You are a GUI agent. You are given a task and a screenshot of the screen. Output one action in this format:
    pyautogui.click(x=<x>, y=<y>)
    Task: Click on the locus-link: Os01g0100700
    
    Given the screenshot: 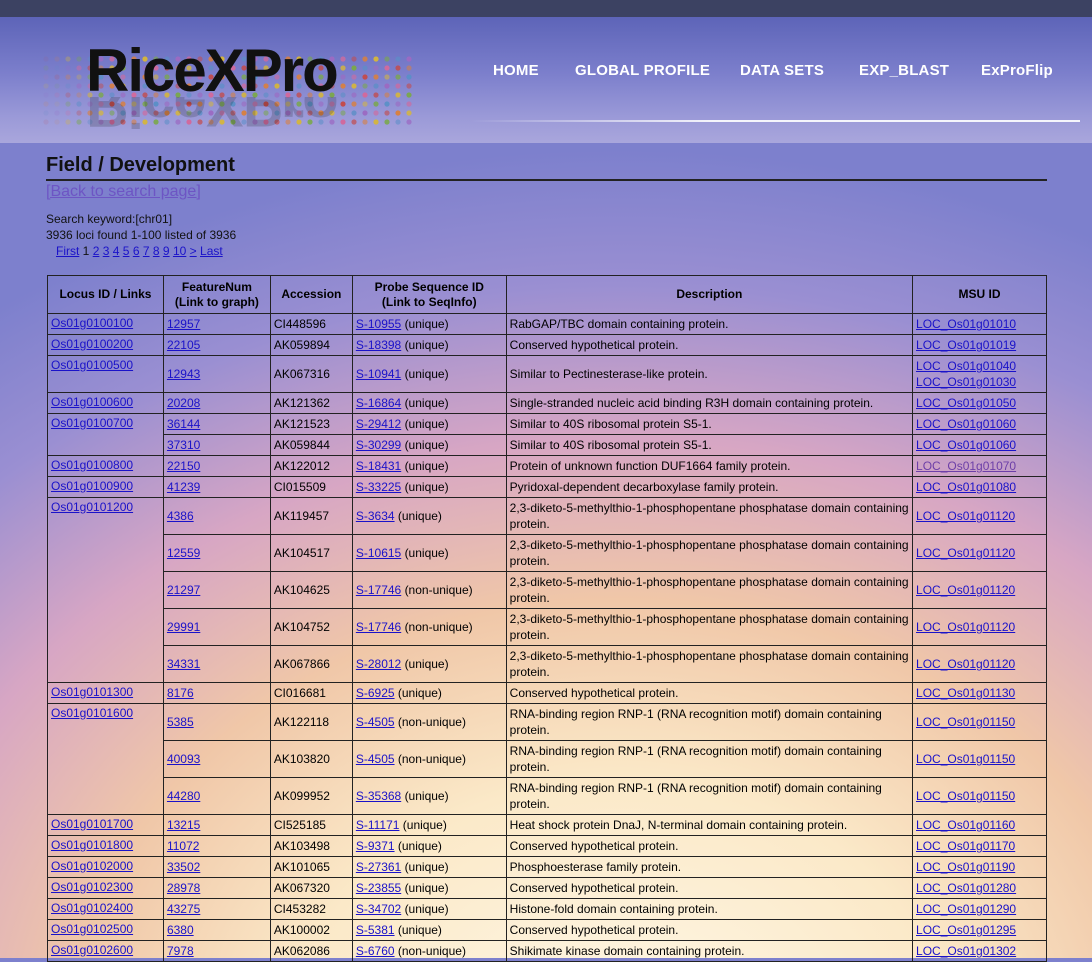 What is the action you would take?
    pyautogui.click(x=92, y=423)
    